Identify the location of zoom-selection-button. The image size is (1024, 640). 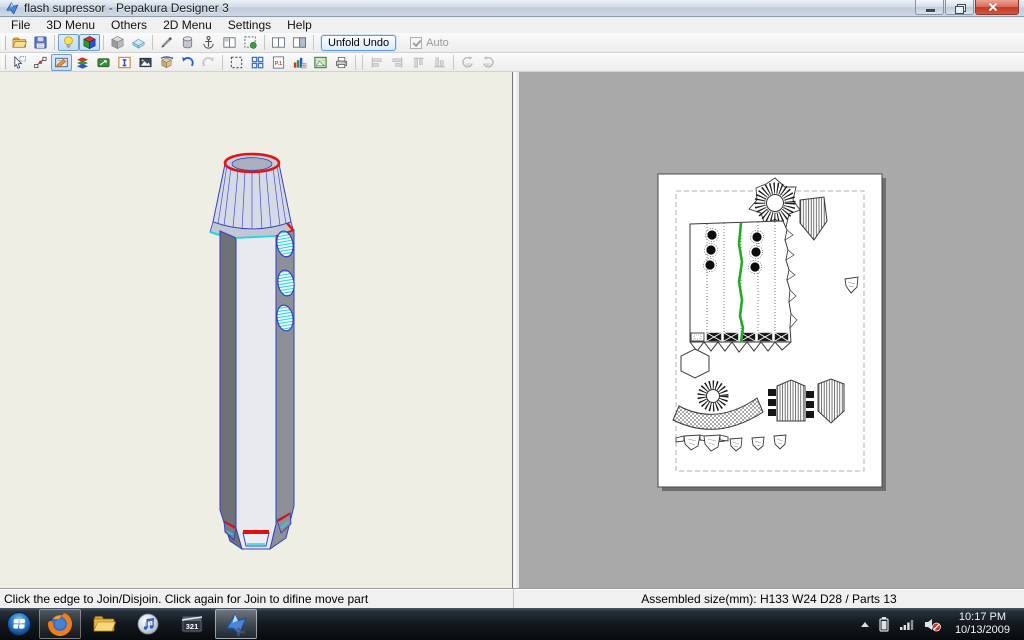
(236, 62).